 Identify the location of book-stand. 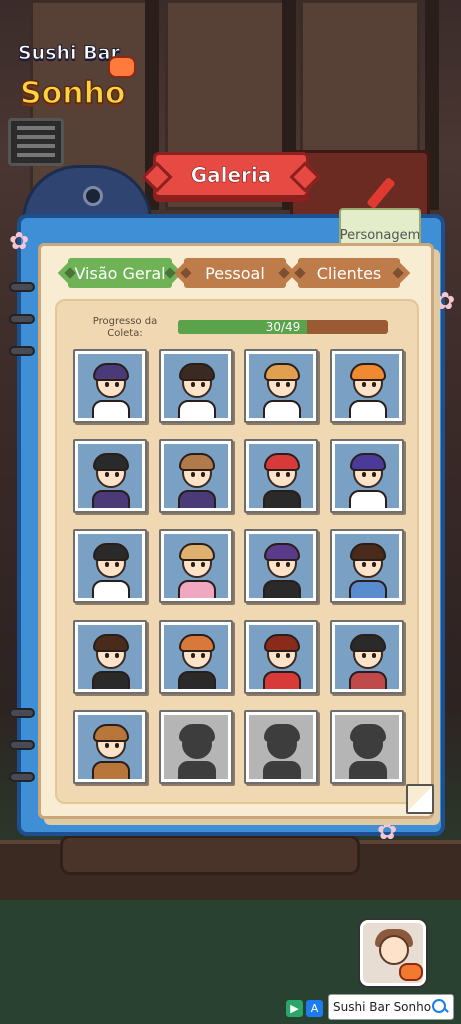
(210, 855).